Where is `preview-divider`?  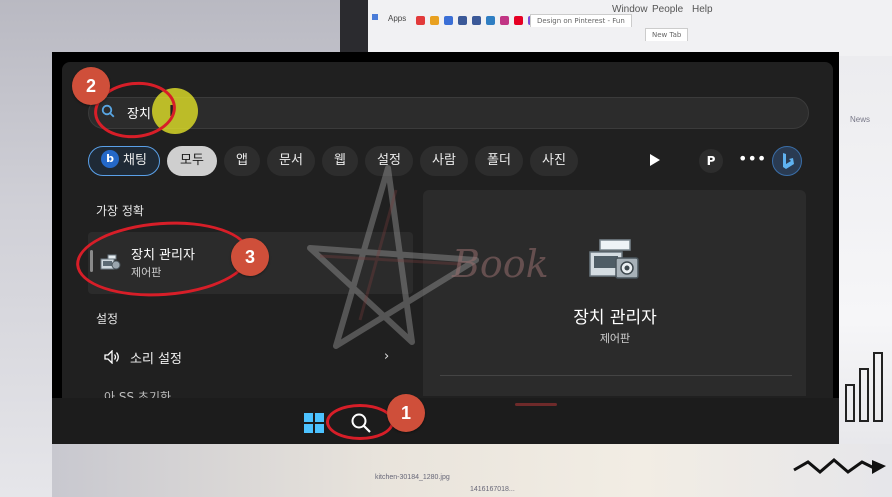 preview-divider is located at coordinates (616, 375).